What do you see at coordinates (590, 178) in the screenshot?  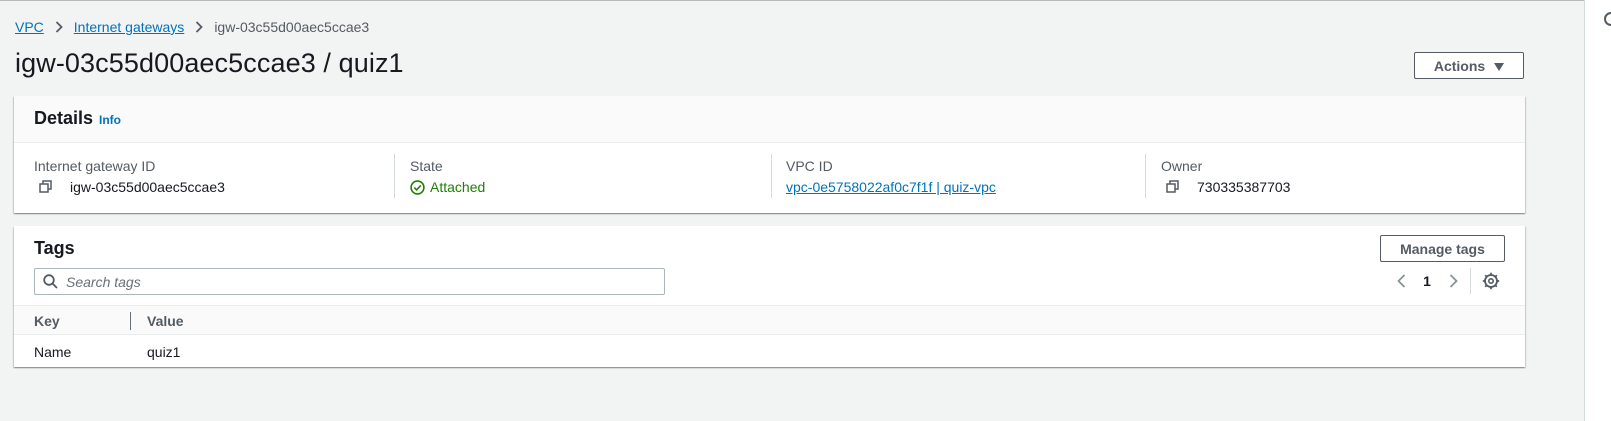 I see `detail-state: State Attached` at bounding box center [590, 178].